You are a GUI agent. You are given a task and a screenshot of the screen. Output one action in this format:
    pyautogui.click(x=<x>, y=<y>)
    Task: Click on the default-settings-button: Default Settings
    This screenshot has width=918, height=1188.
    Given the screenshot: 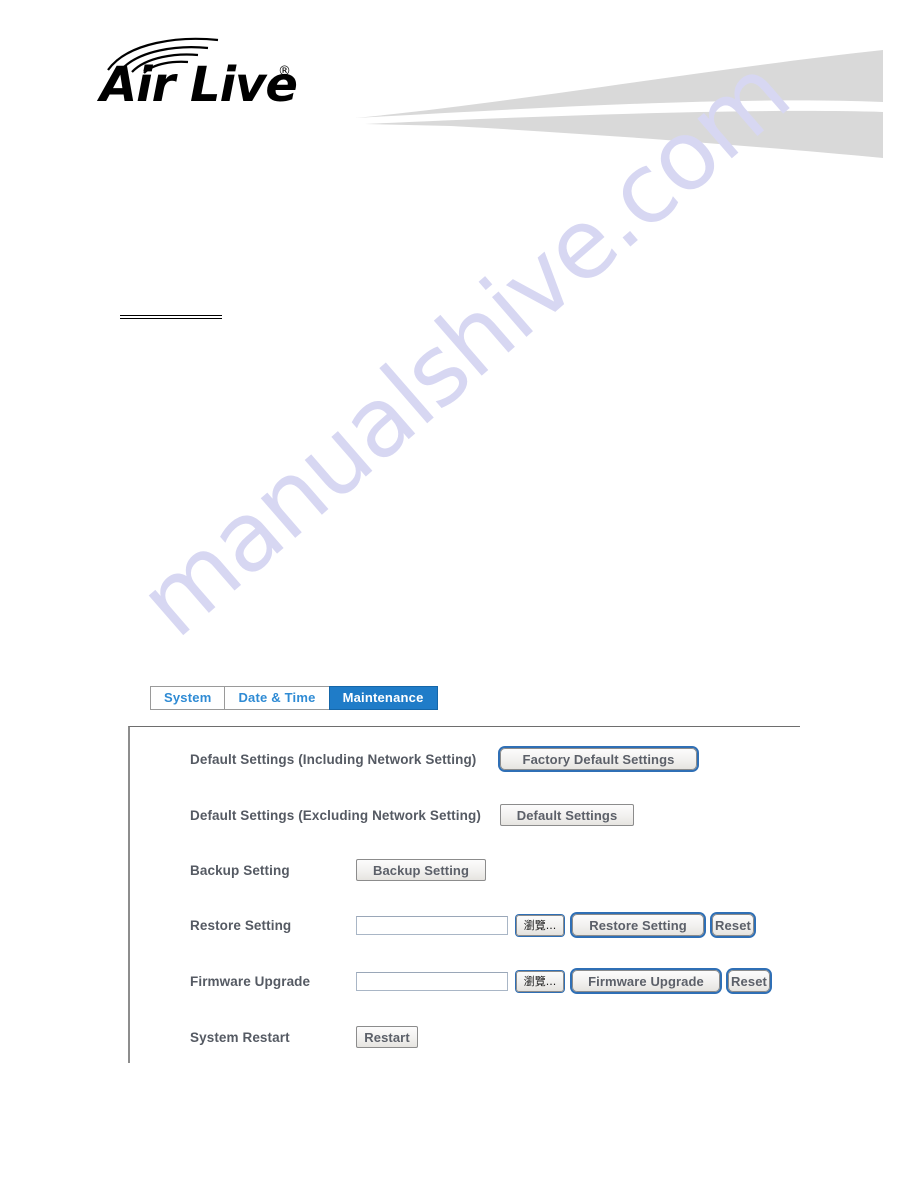 What is the action you would take?
    pyautogui.click(x=567, y=815)
    